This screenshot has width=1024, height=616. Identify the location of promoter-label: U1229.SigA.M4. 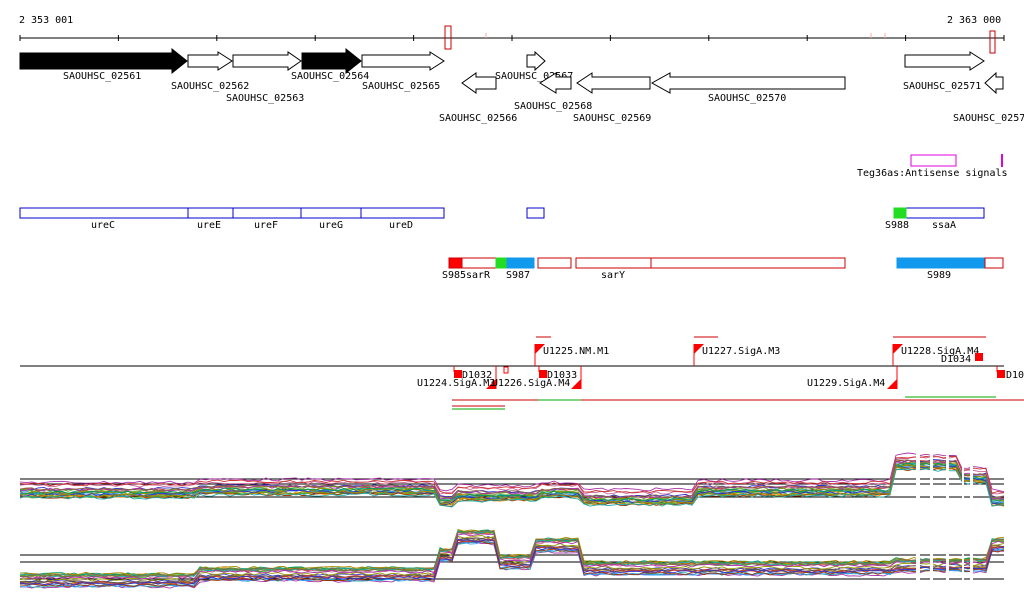
(846, 383).